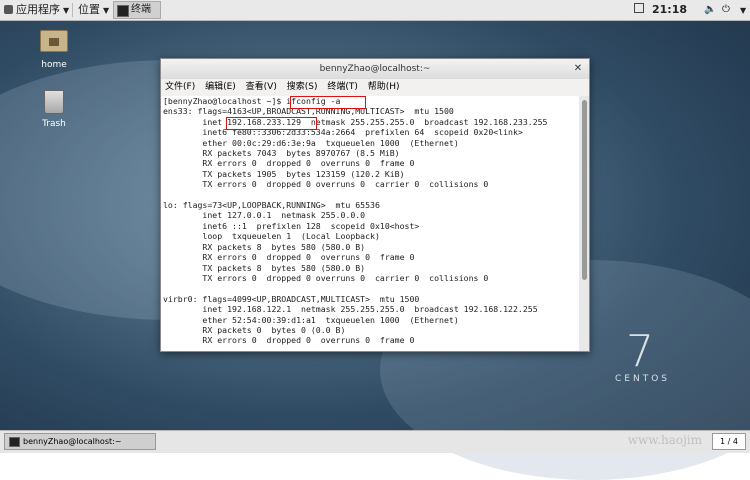 This screenshot has height=480, width=750. I want to click on terminal-line: [bennyZhao@localhost ~]$ ifconfig -a, so click(252, 101).